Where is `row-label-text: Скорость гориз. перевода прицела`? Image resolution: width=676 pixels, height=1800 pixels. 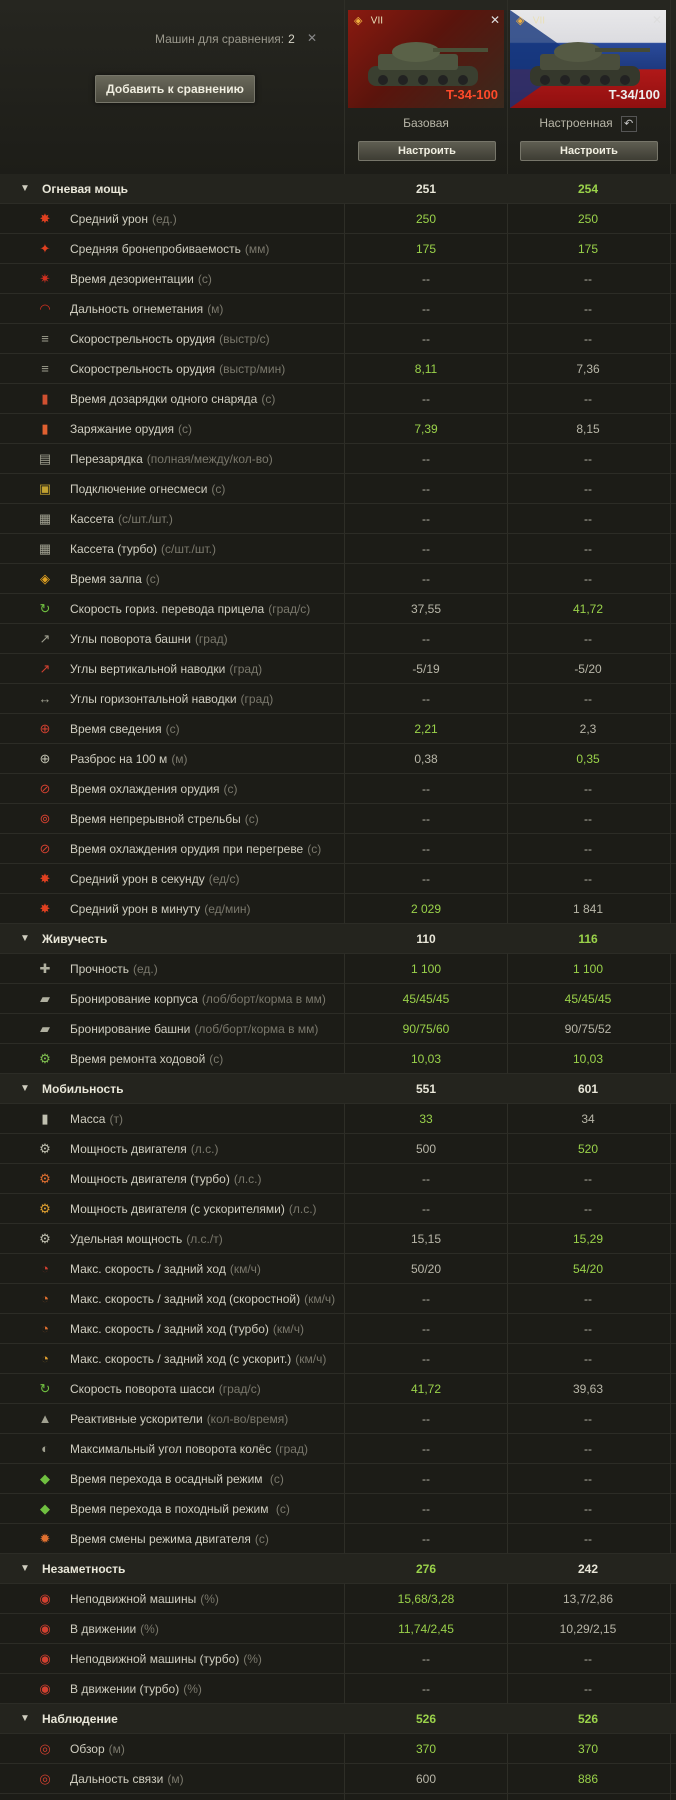 row-label-text: Скорость гориз. перевода прицела is located at coordinates (167, 609).